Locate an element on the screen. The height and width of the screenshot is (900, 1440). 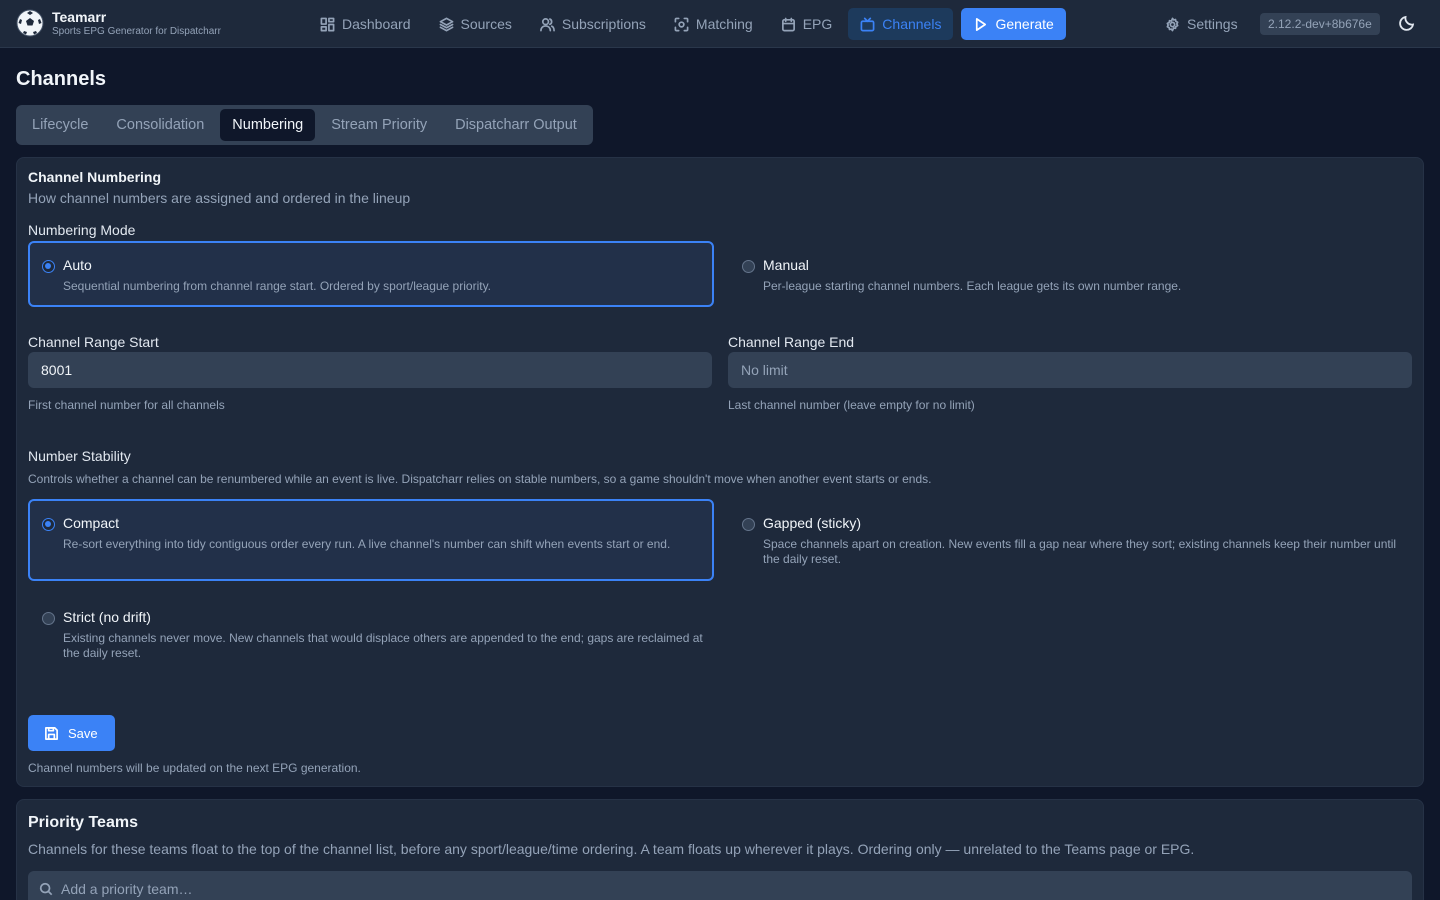
section-title: Priority Teams is located at coordinates (83, 822).